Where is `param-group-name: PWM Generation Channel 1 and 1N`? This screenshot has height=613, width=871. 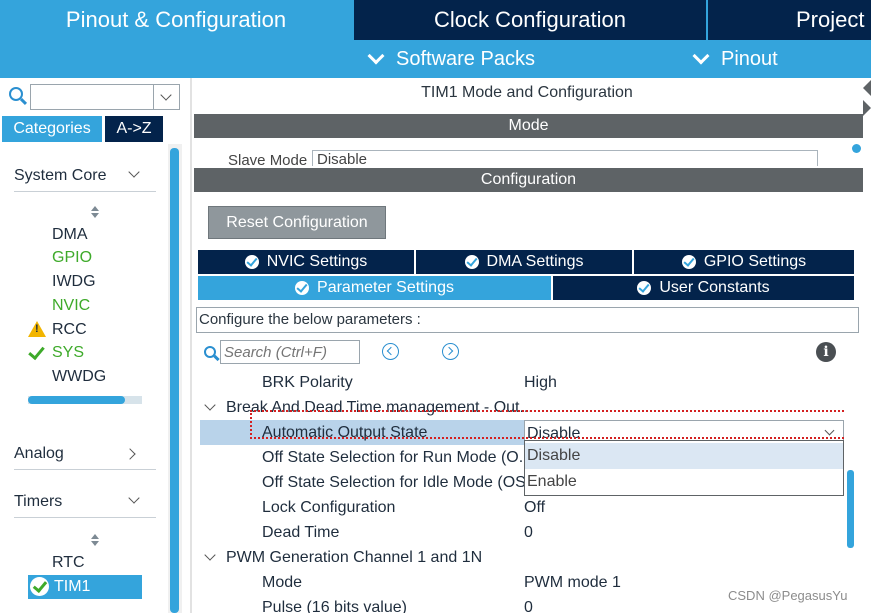
param-group-name: PWM Generation Channel 1 and 1N is located at coordinates (354, 557).